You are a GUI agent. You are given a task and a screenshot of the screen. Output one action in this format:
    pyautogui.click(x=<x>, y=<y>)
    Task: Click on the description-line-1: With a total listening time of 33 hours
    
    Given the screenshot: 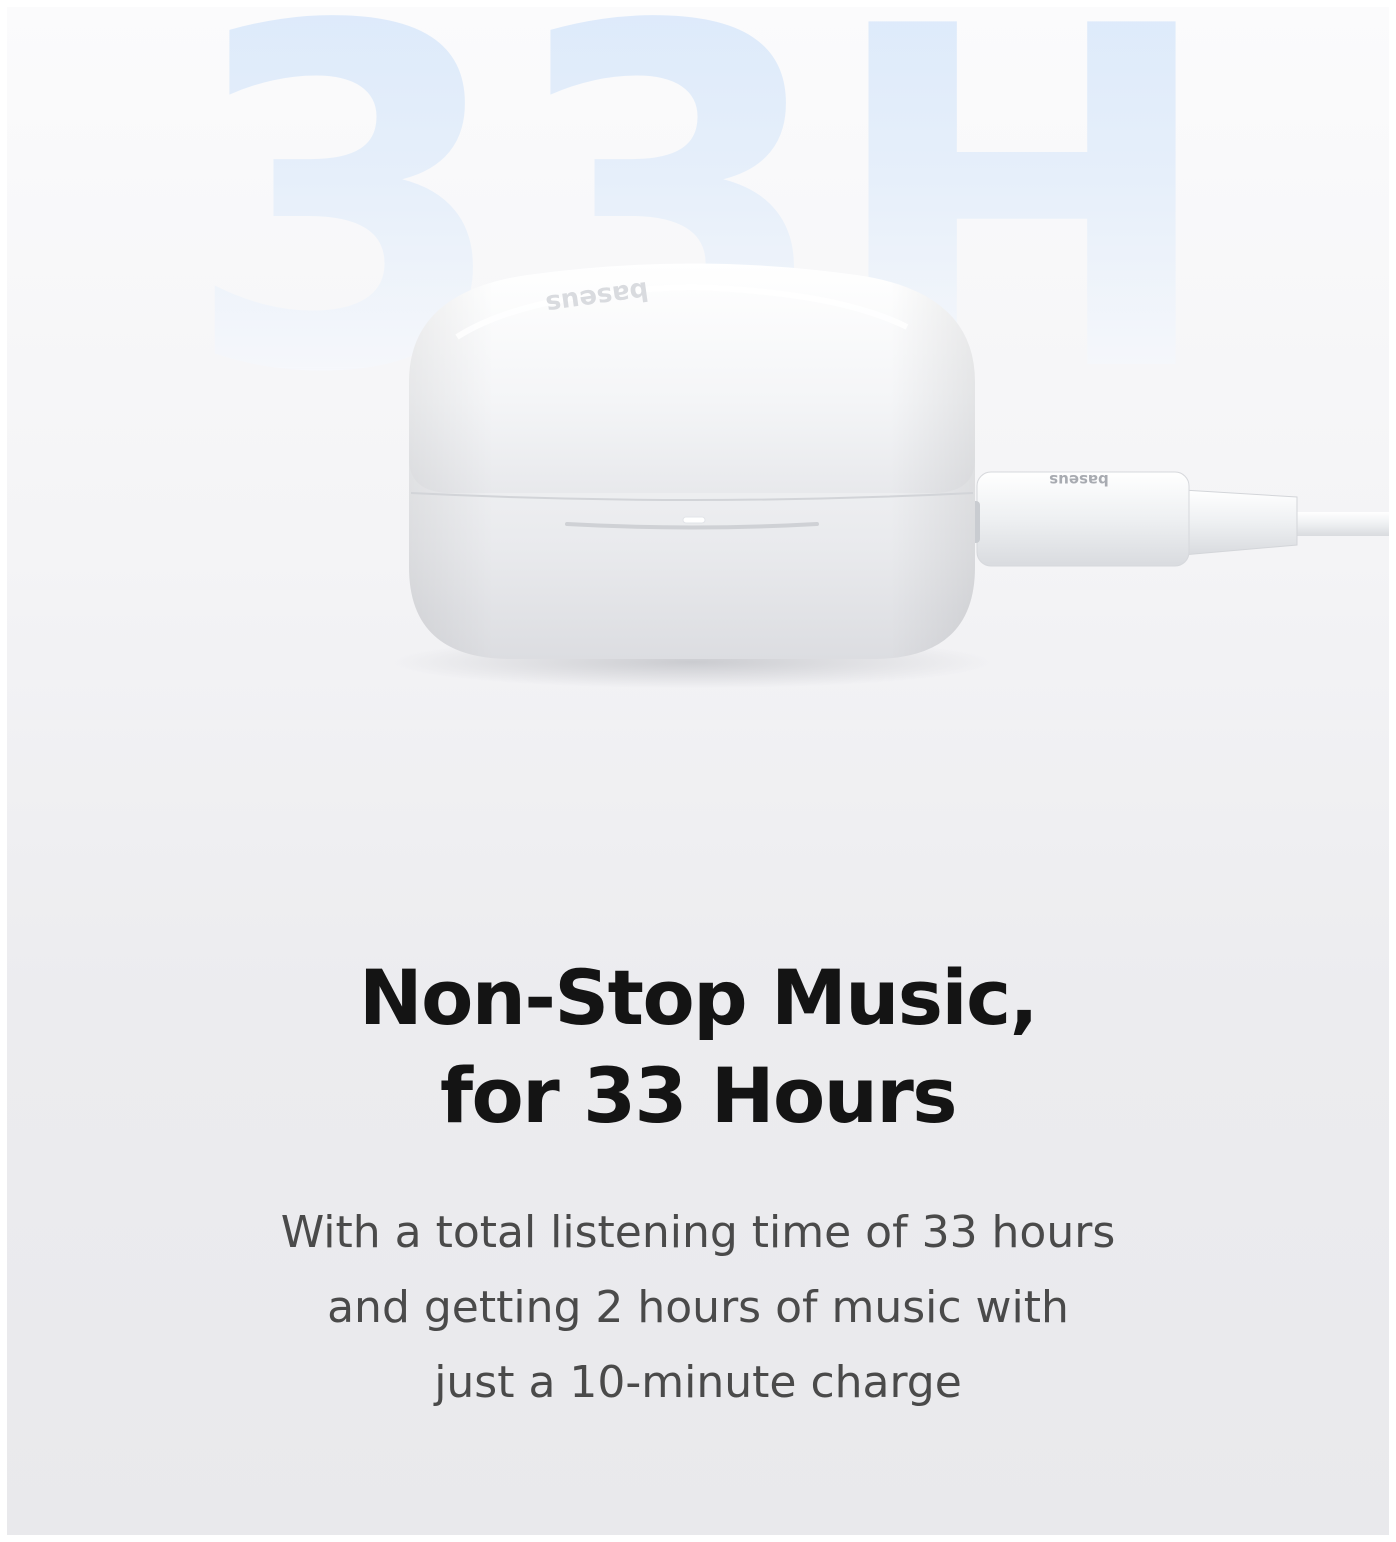 What is the action you would take?
    pyautogui.click(x=698, y=1232)
    